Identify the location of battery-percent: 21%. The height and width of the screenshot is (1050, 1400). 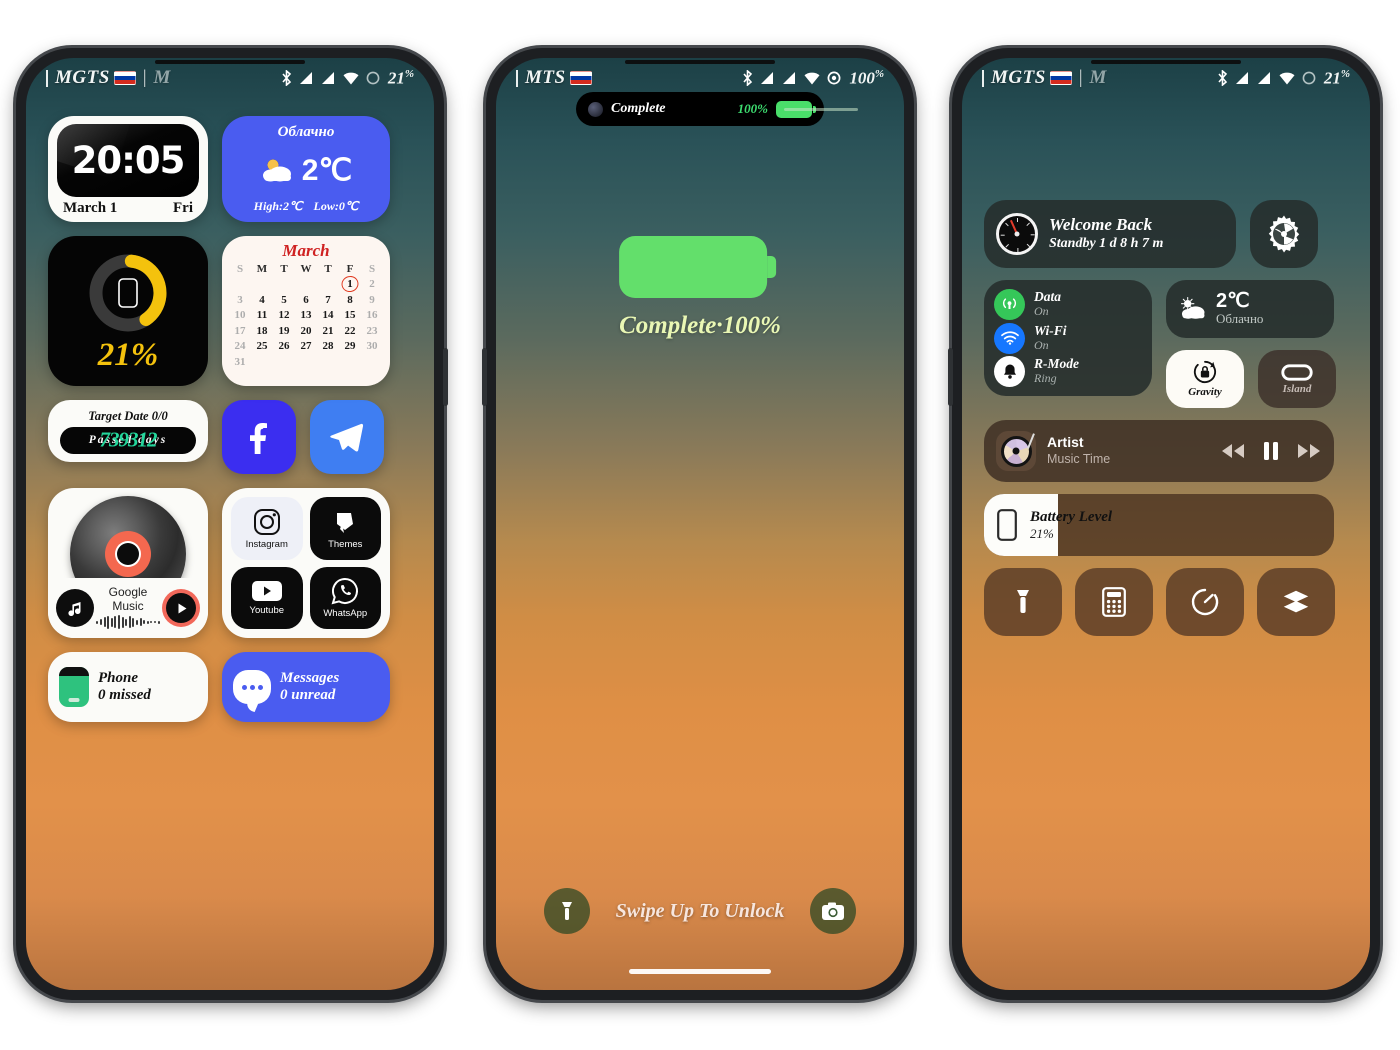
(1336, 77).